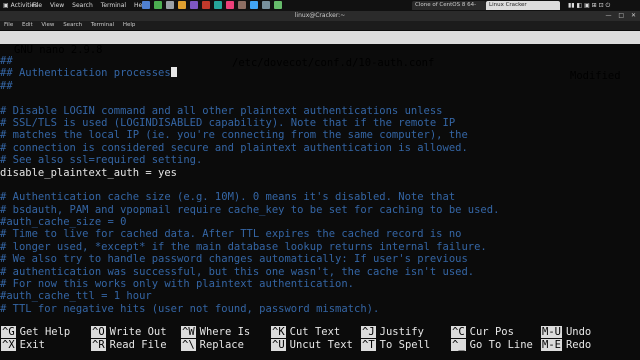 This screenshot has height=360, width=640. What do you see at coordinates (523, 5) in the screenshot?
I see `vm-tab-linux-cracker: Linux Cracker` at bounding box center [523, 5].